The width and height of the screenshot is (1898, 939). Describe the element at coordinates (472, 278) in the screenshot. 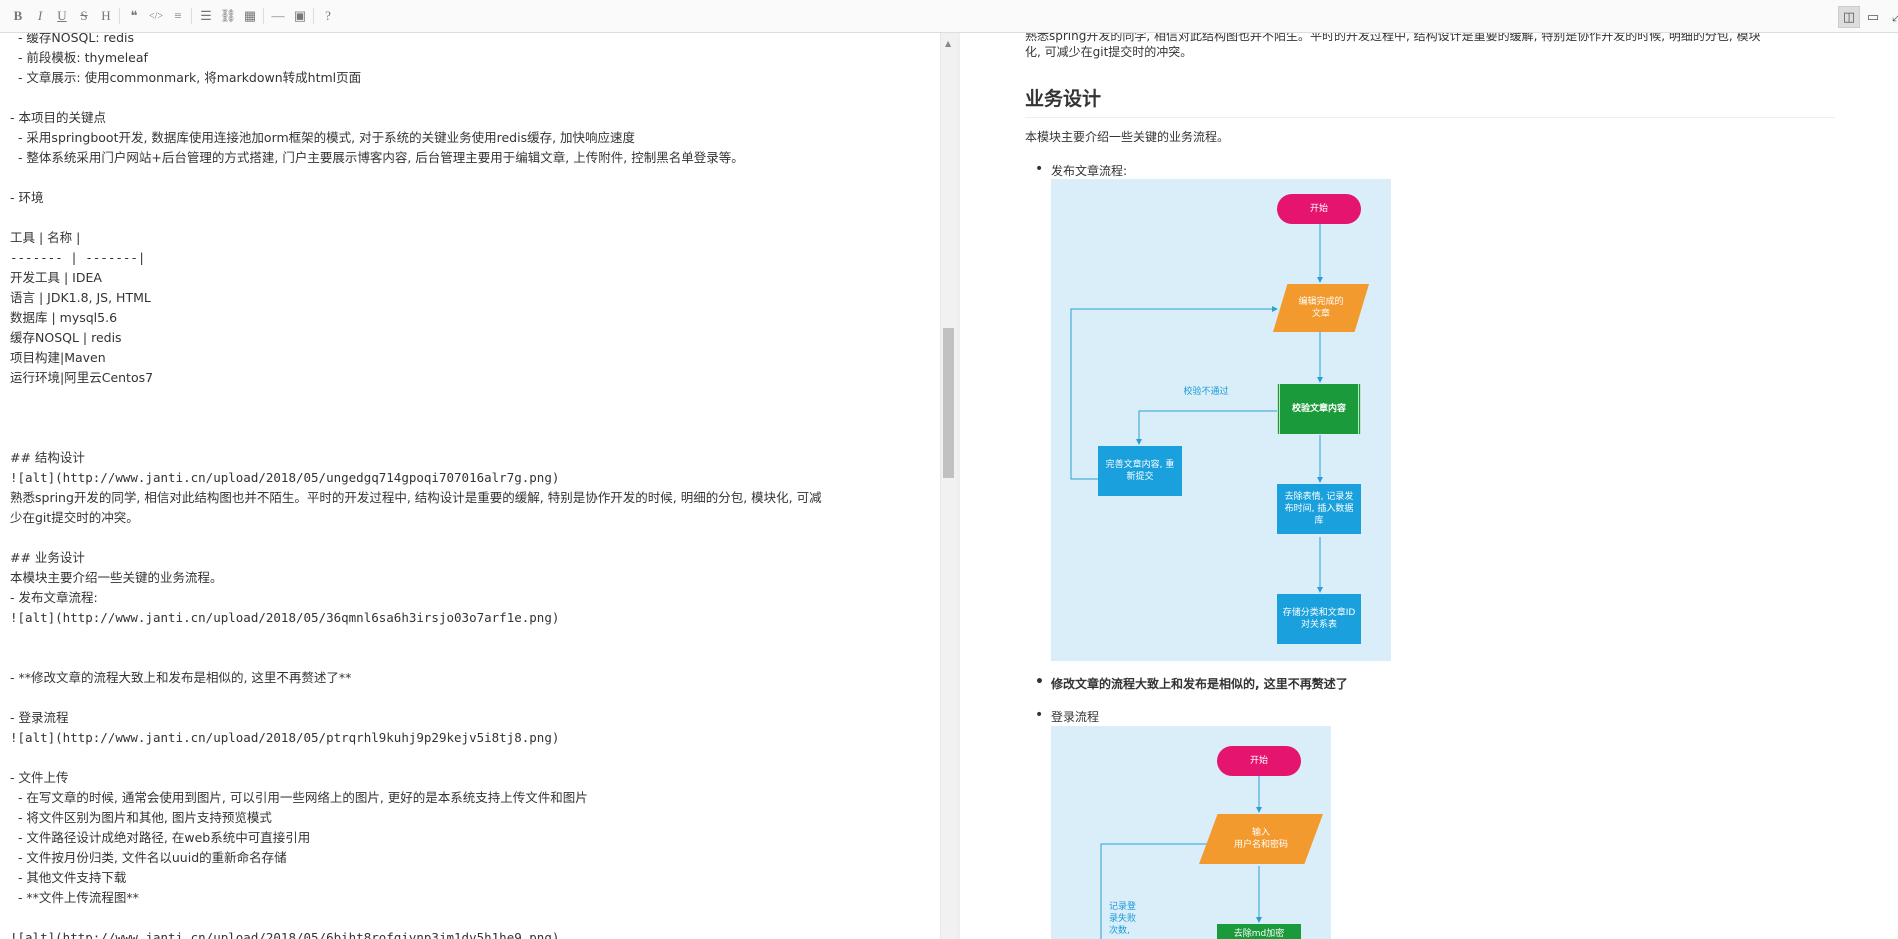

I see `editor-line: 开发工具 | IDEA` at that location.